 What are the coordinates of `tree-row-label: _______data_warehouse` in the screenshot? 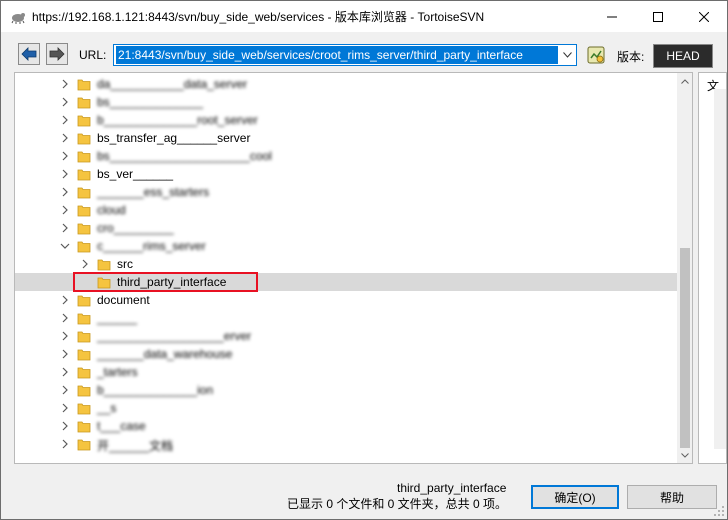 It's located at (165, 354).